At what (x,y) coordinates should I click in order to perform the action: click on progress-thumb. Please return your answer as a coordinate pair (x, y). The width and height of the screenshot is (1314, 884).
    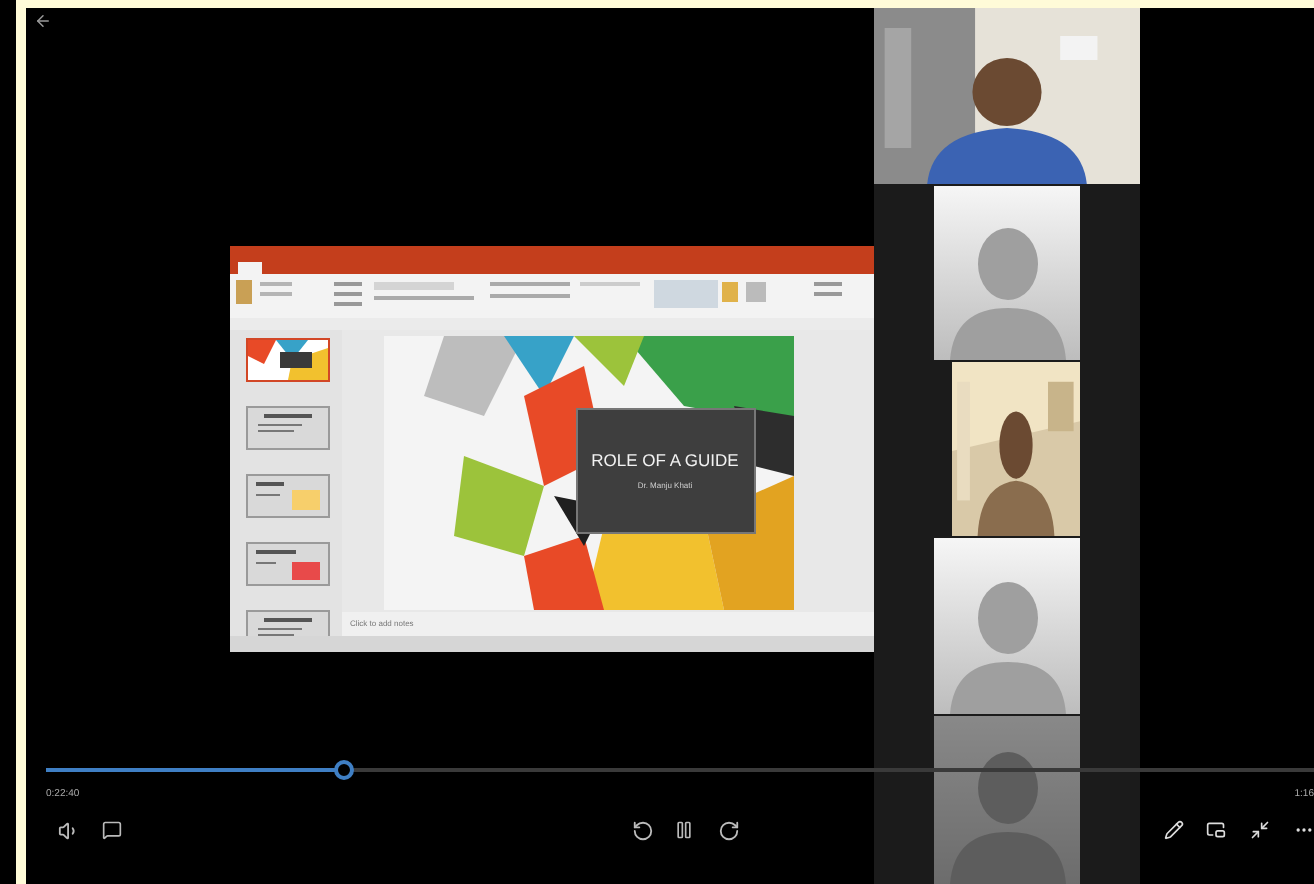
    Looking at the image, I should click on (343, 770).